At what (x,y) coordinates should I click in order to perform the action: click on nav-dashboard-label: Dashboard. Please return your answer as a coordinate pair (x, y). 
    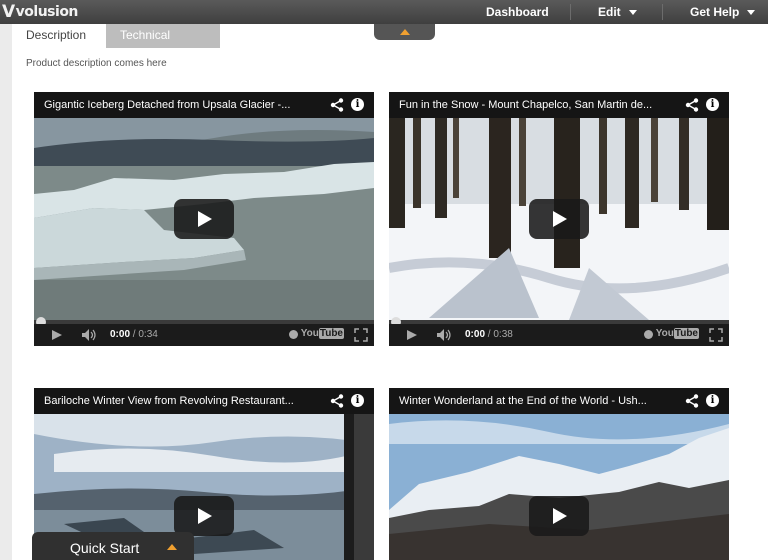
    Looking at the image, I should click on (517, 12).